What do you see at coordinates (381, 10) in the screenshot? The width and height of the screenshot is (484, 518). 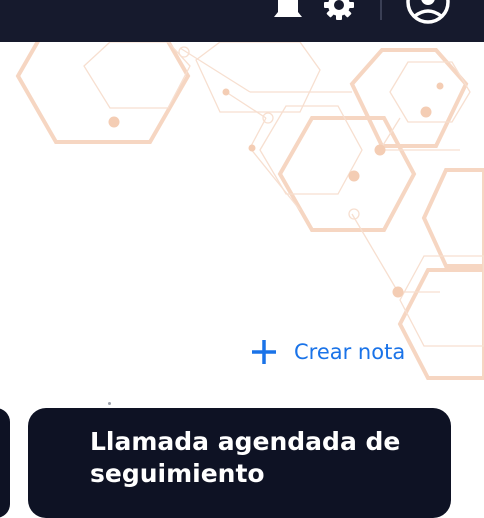 I see `topbar-divider` at bounding box center [381, 10].